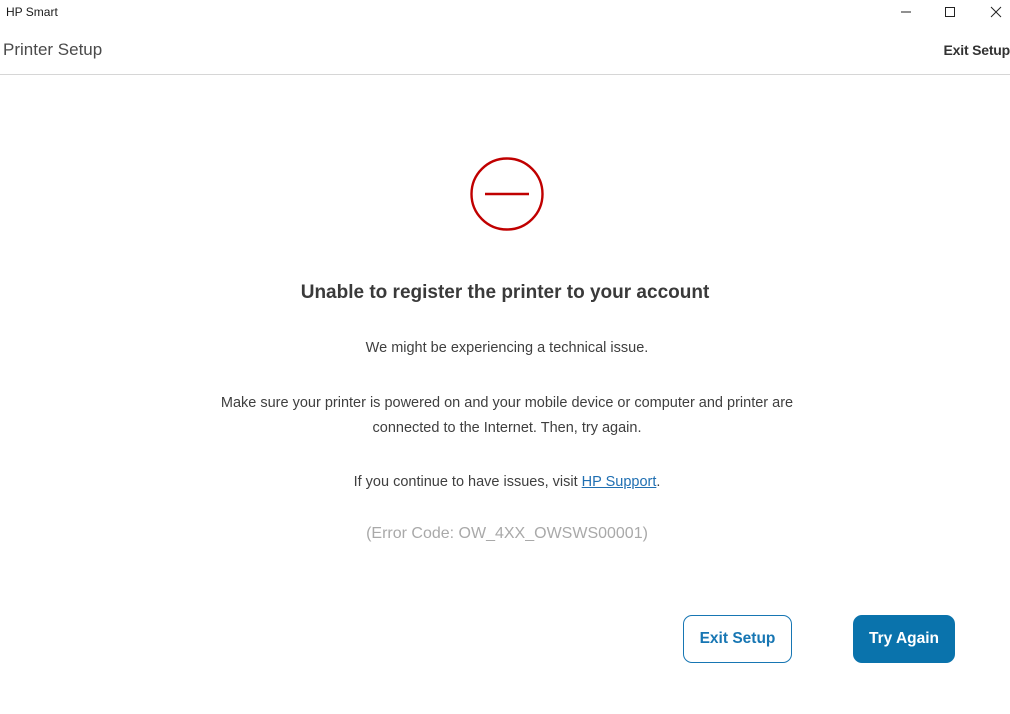 This screenshot has width=1010, height=714. What do you see at coordinates (505, 12) in the screenshot?
I see `title-bar: HP Smart` at bounding box center [505, 12].